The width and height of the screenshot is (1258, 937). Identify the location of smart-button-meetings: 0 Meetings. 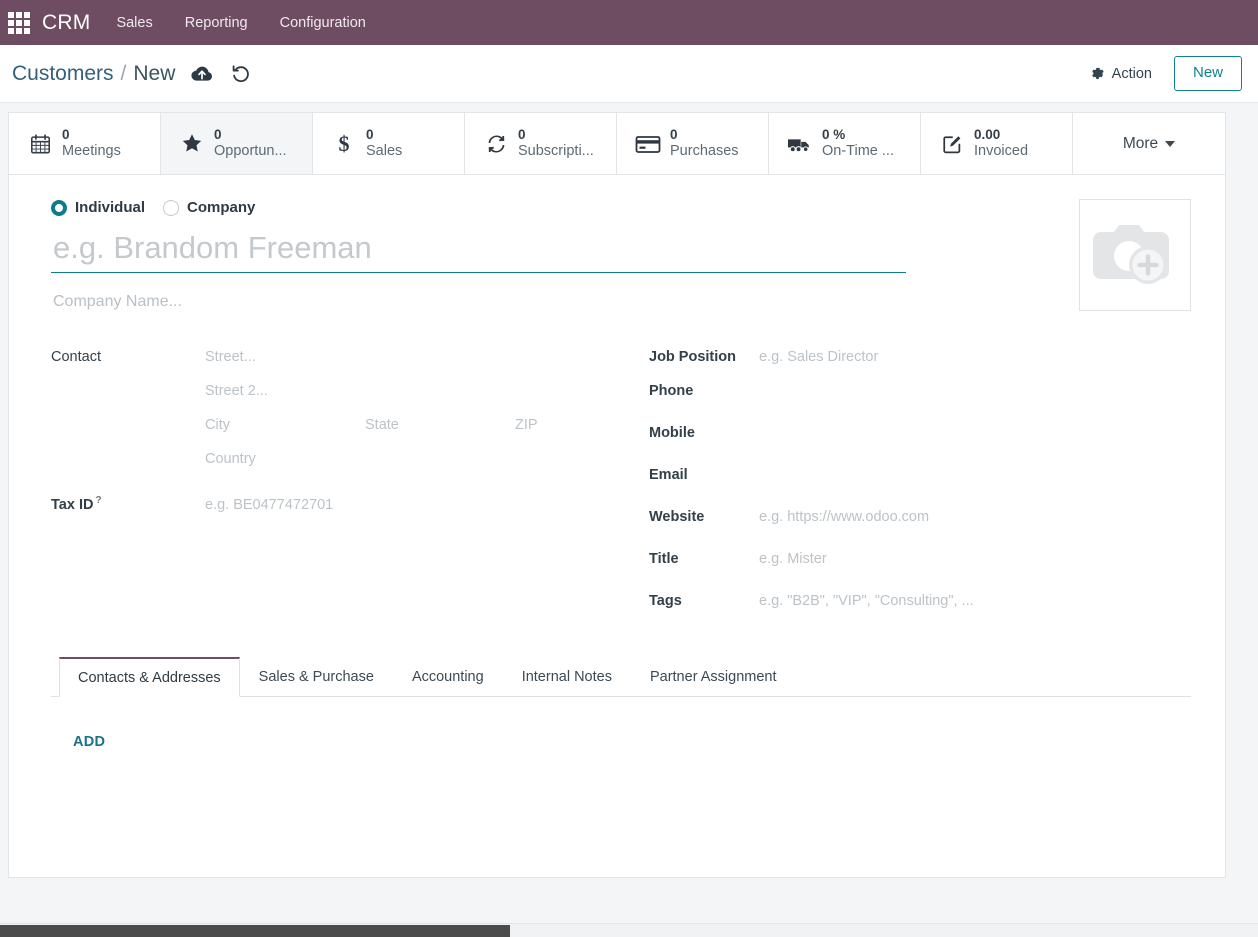
(85, 143).